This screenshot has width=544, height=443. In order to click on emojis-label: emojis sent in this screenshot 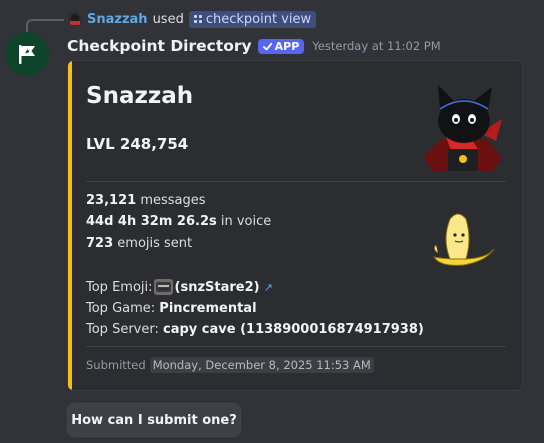, I will do `click(155, 243)`.